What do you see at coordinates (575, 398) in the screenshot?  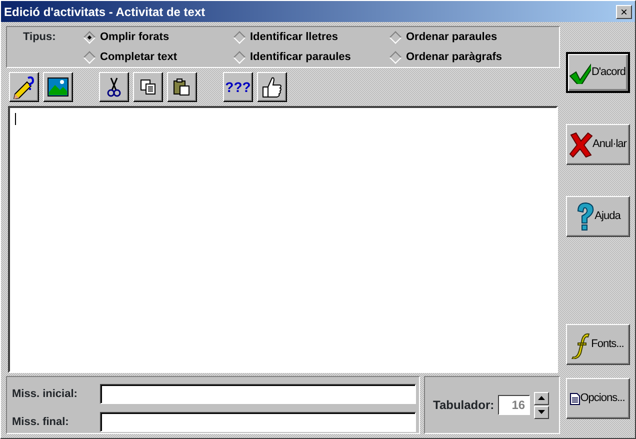 I see `document-icon` at bounding box center [575, 398].